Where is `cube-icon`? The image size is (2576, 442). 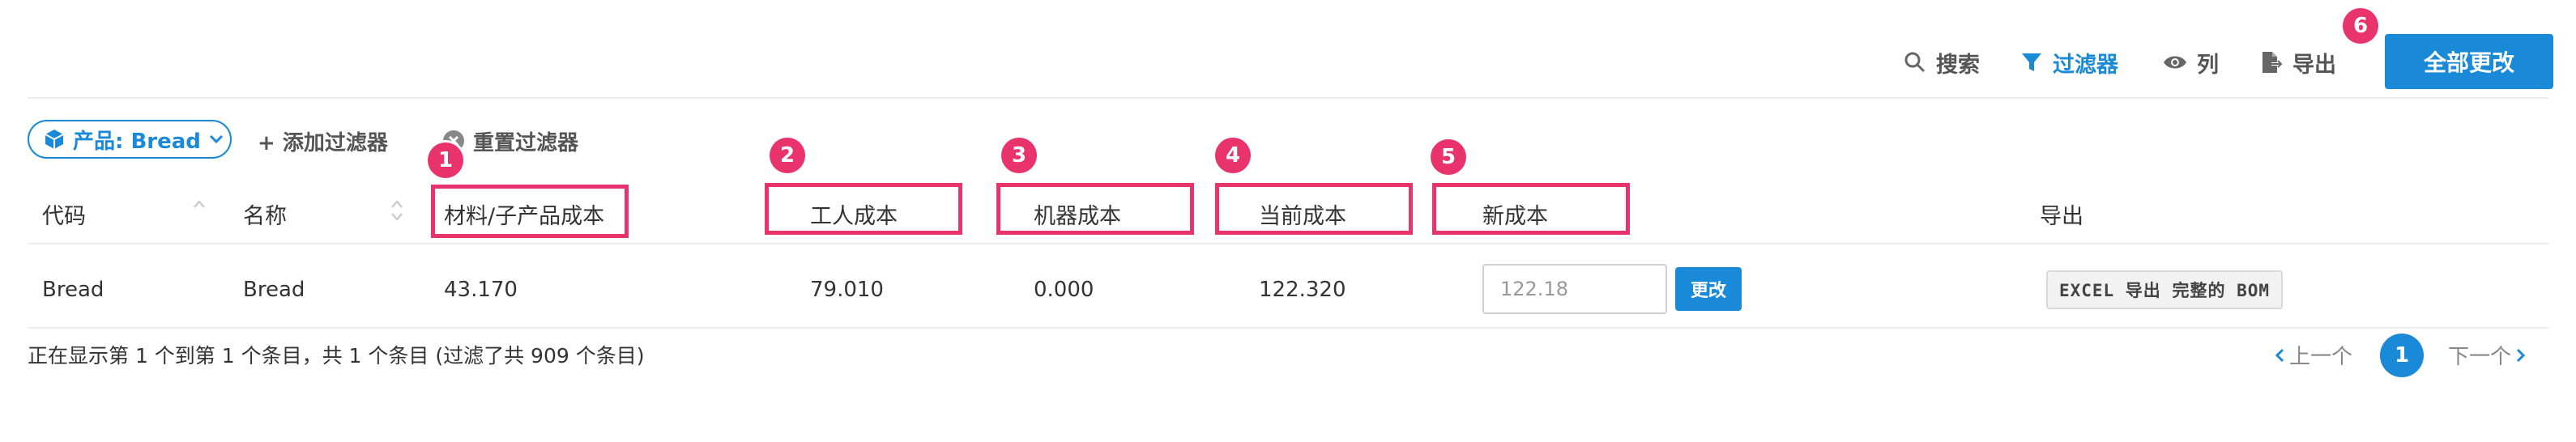 cube-icon is located at coordinates (54, 140).